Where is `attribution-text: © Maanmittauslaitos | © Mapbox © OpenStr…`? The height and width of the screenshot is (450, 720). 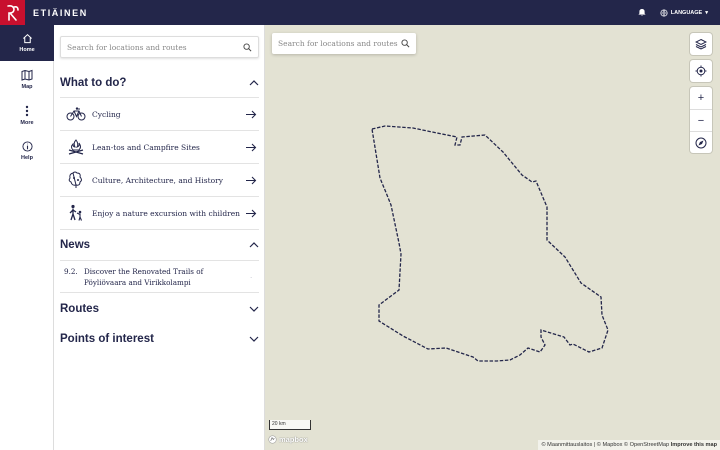
attribution-text: © Maanmittauslaitos | © Mapbox © OpenStr… is located at coordinates (605, 445).